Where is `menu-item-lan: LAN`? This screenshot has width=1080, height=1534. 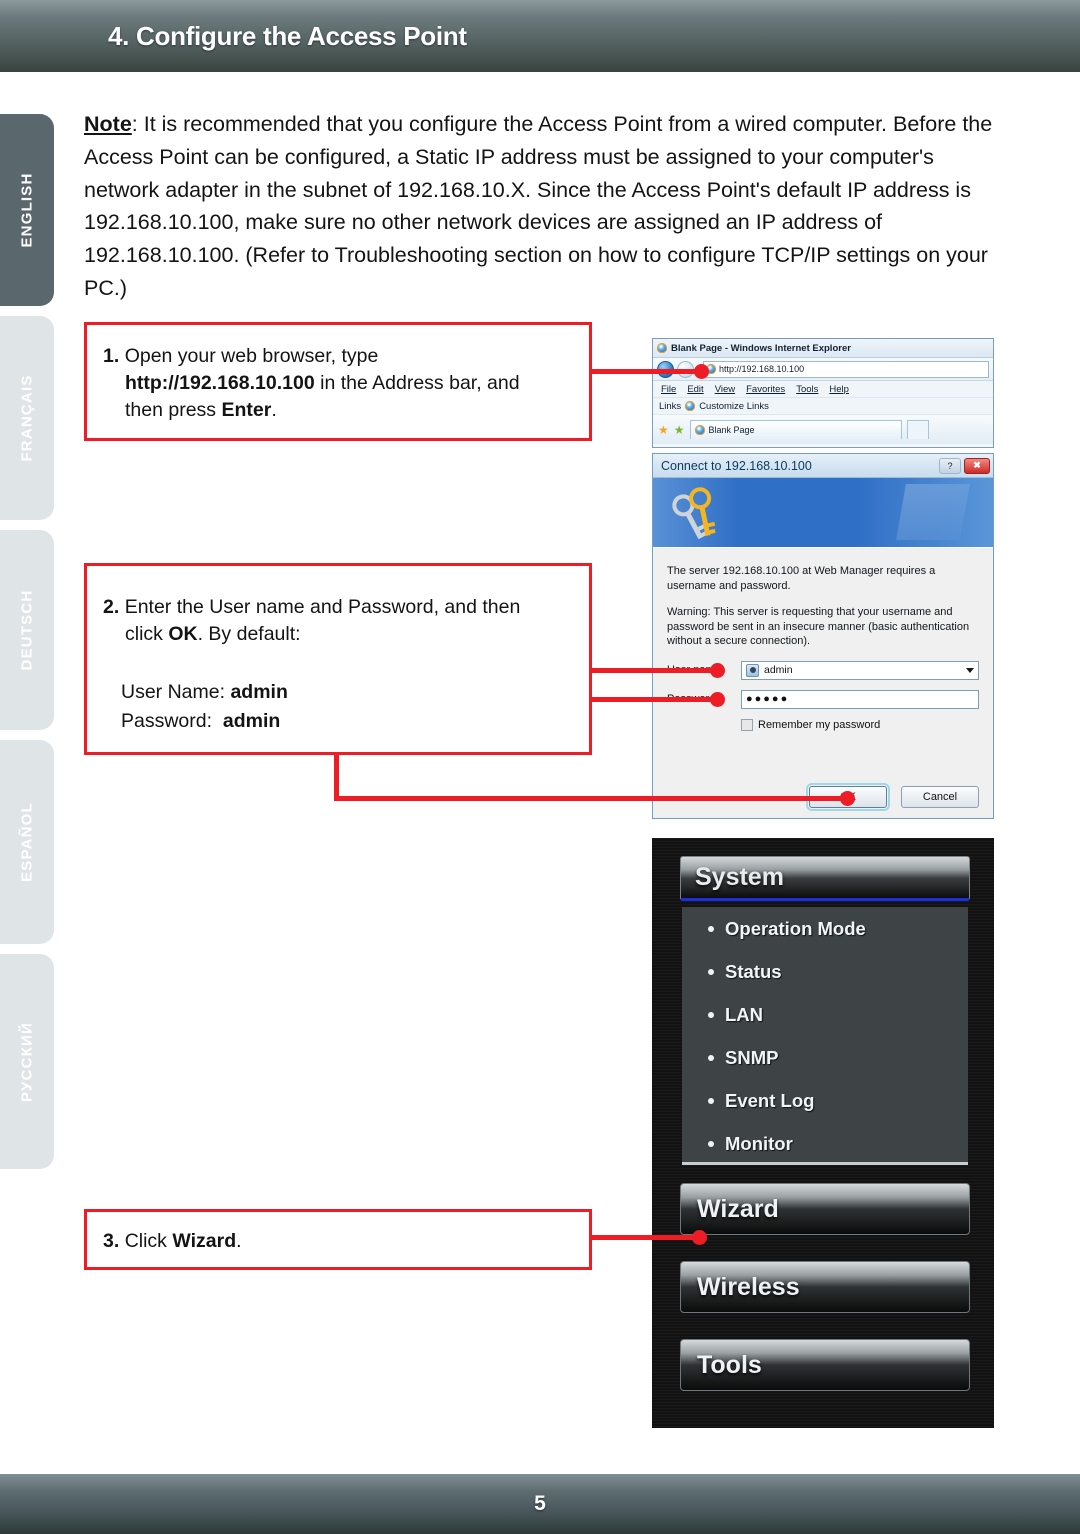
menu-item-lan: LAN is located at coordinates (825, 1014).